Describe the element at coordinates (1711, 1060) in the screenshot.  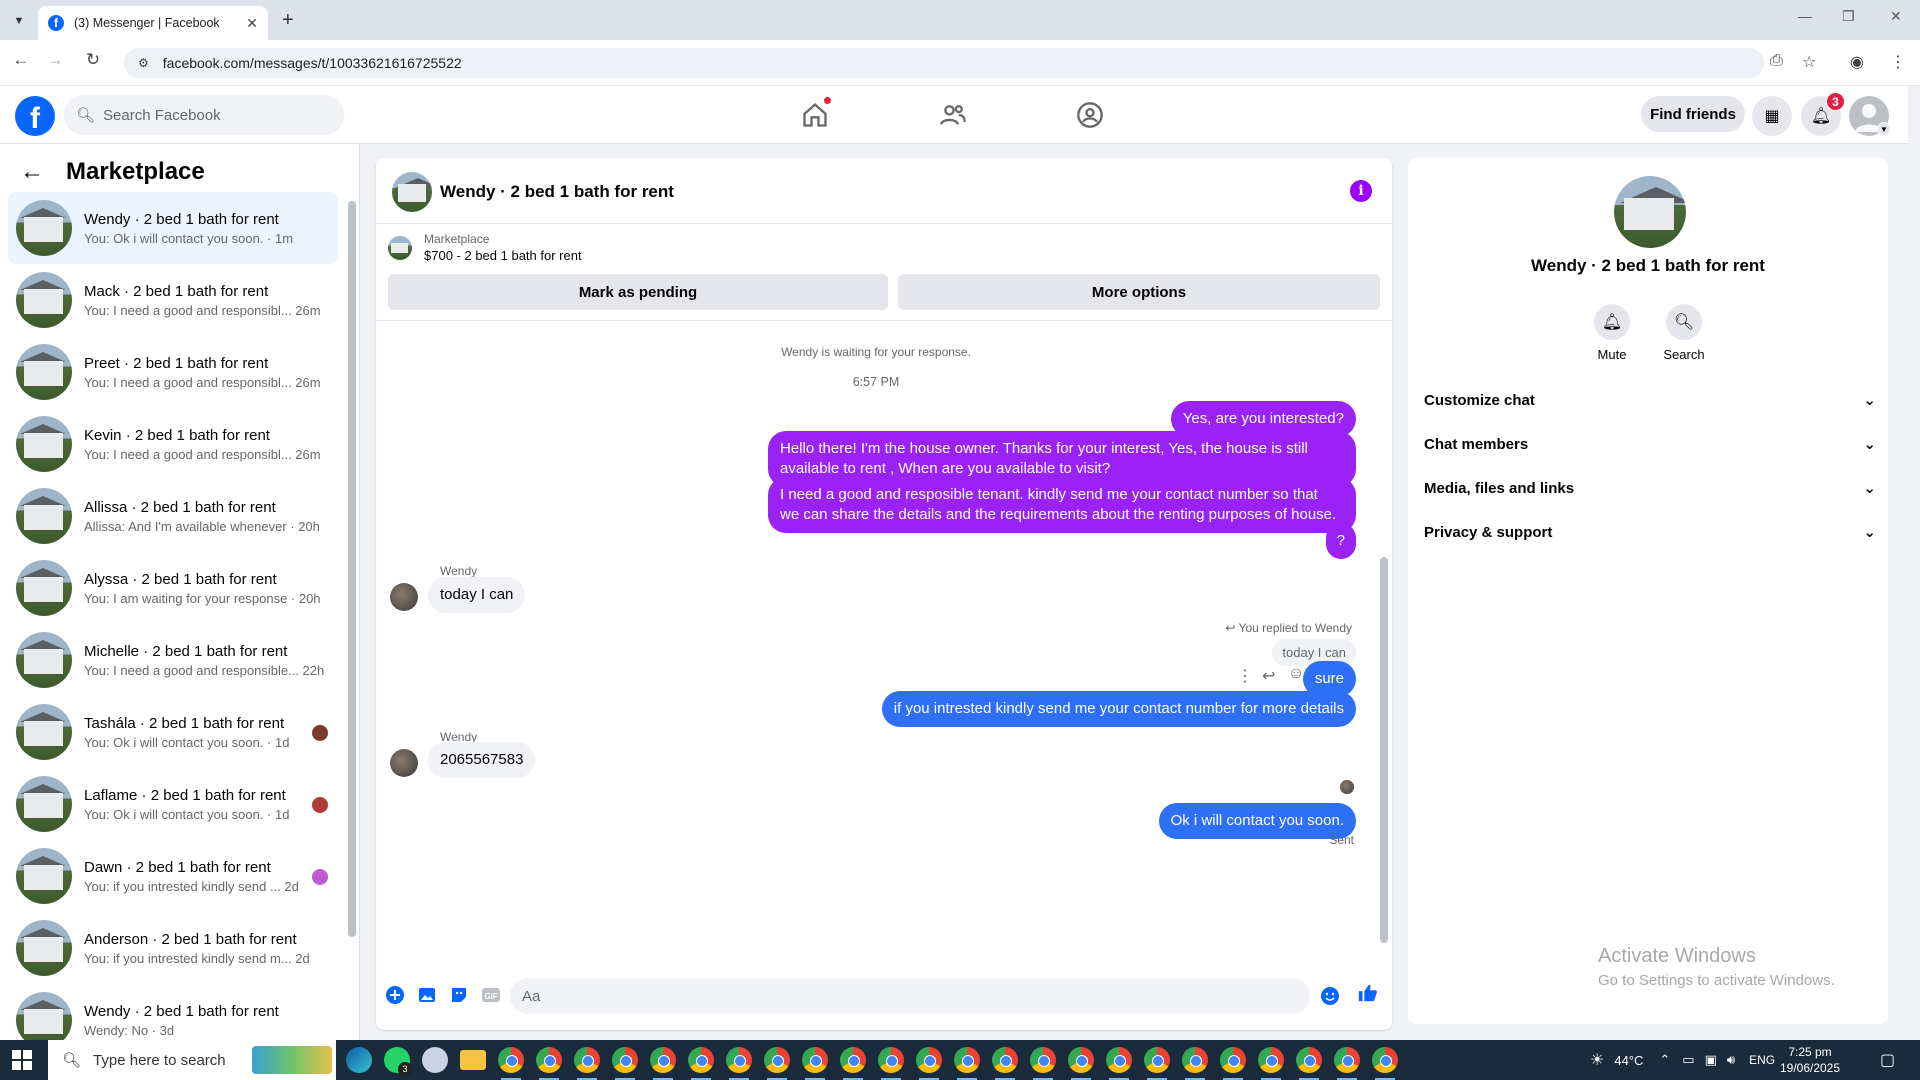
I see `network-icon: ▣` at that location.